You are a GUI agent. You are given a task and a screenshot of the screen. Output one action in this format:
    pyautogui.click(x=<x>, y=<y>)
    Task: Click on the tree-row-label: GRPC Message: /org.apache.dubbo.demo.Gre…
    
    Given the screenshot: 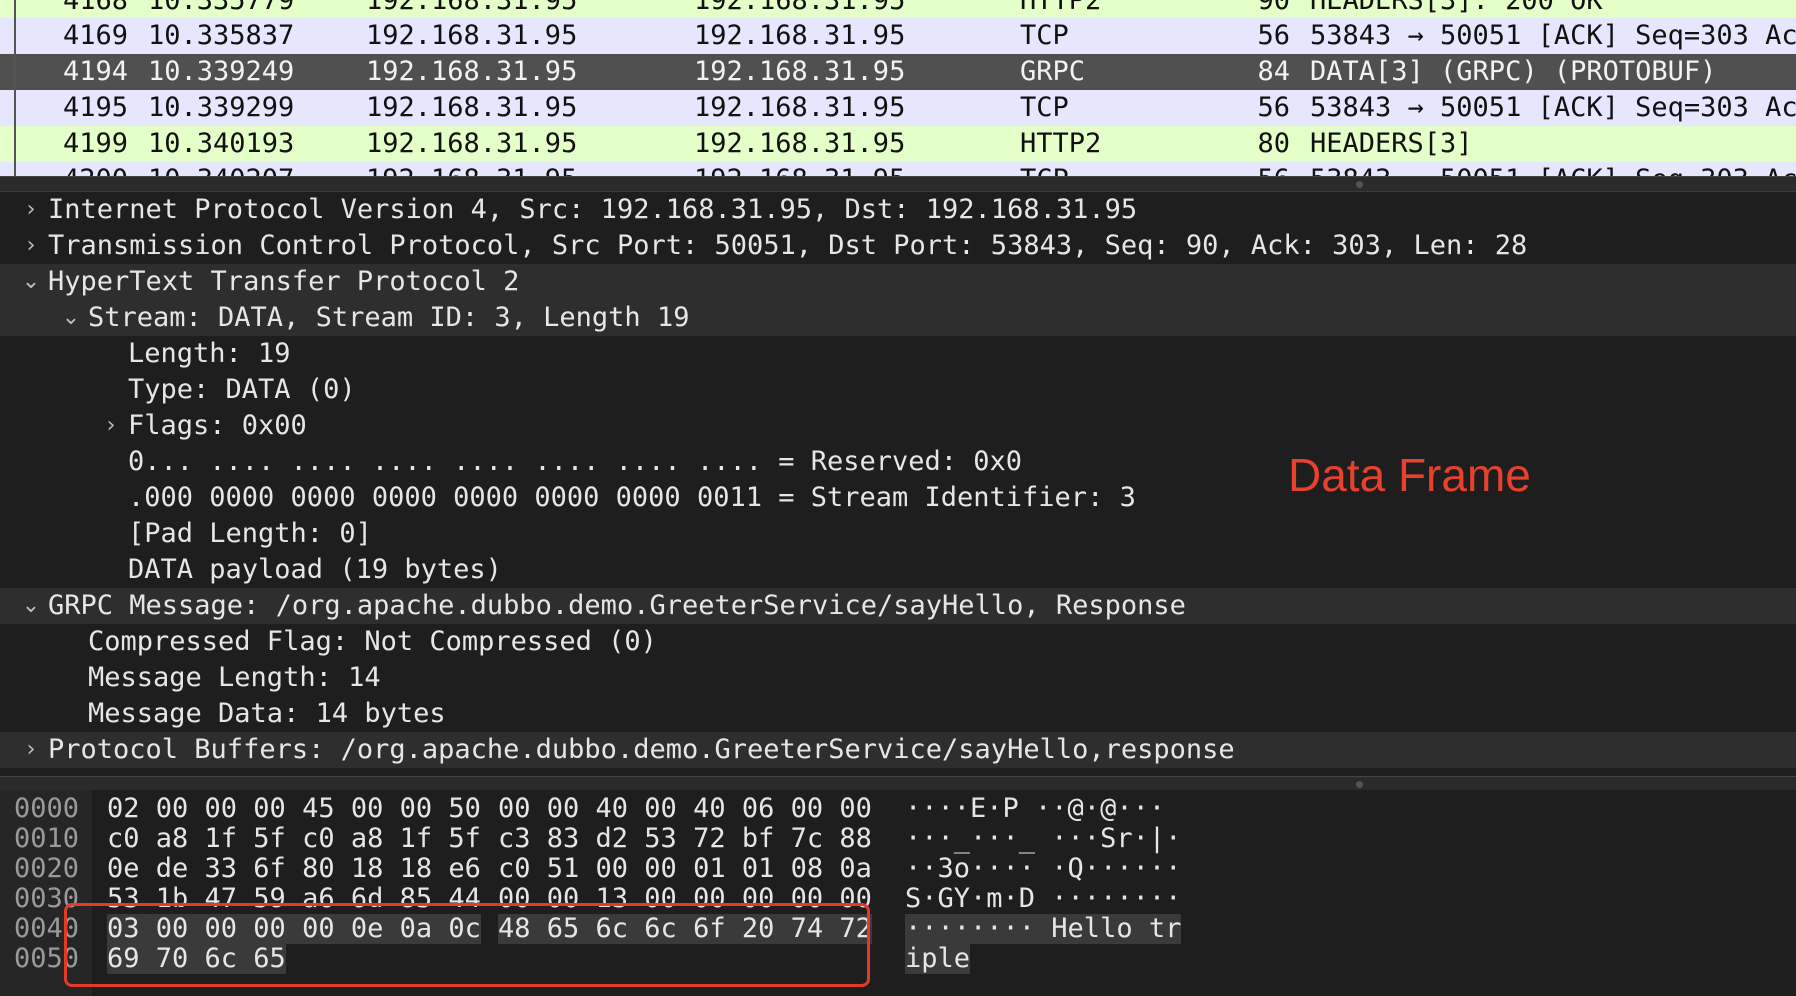 What is the action you would take?
    pyautogui.click(x=617, y=605)
    